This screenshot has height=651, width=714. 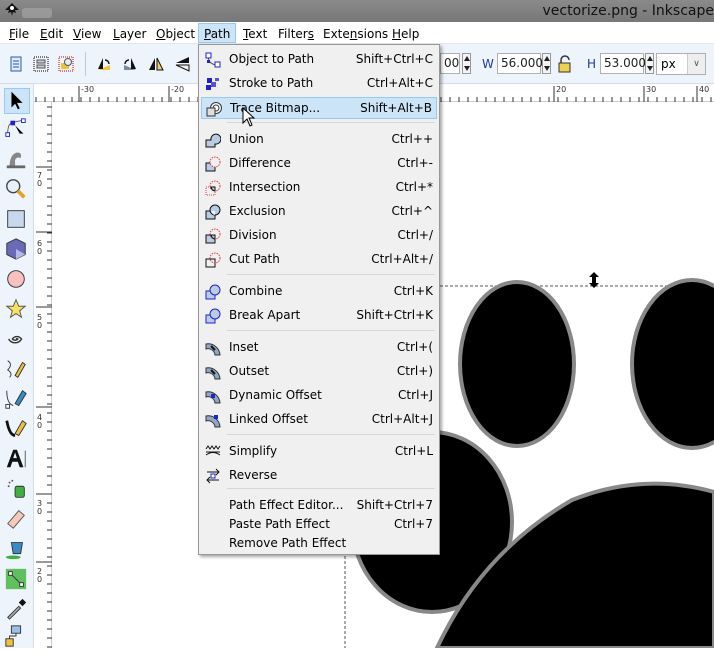 I want to click on combine-icon, so click(x=213, y=292).